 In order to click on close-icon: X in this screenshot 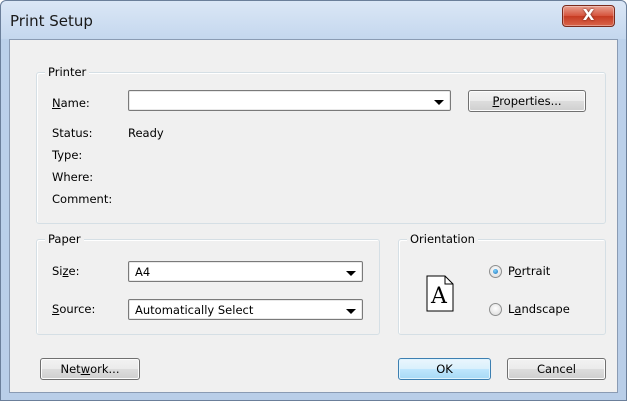, I will do `click(588, 15)`.